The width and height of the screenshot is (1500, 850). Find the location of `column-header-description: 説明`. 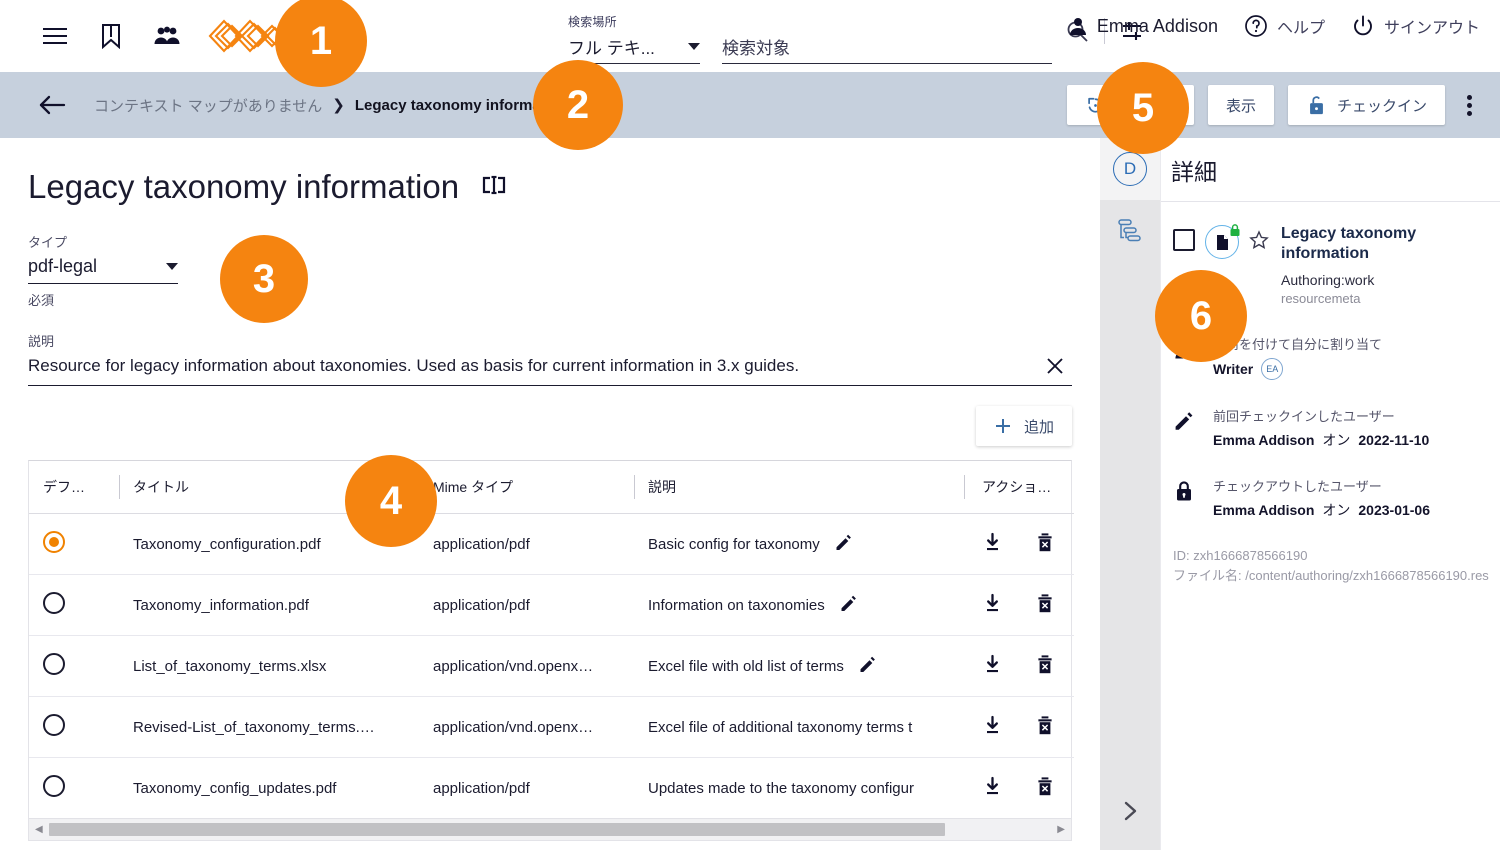

column-header-description: 説明 is located at coordinates (799, 487).